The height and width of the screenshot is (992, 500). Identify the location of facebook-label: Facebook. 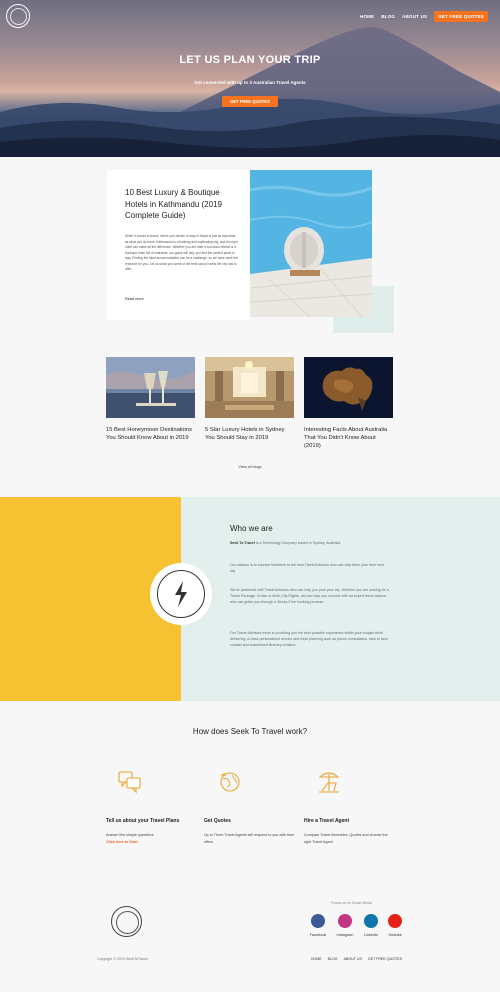
(318, 935).